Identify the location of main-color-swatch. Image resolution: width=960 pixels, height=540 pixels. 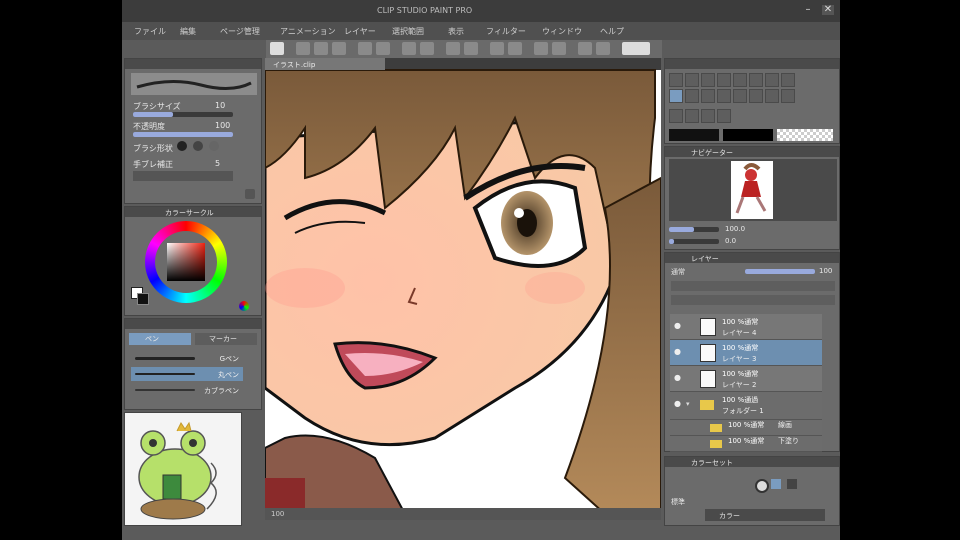
(143, 299).